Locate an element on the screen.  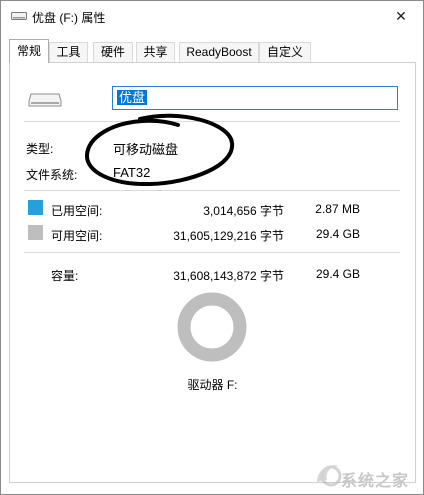
usage-donut-chart is located at coordinates (212, 327).